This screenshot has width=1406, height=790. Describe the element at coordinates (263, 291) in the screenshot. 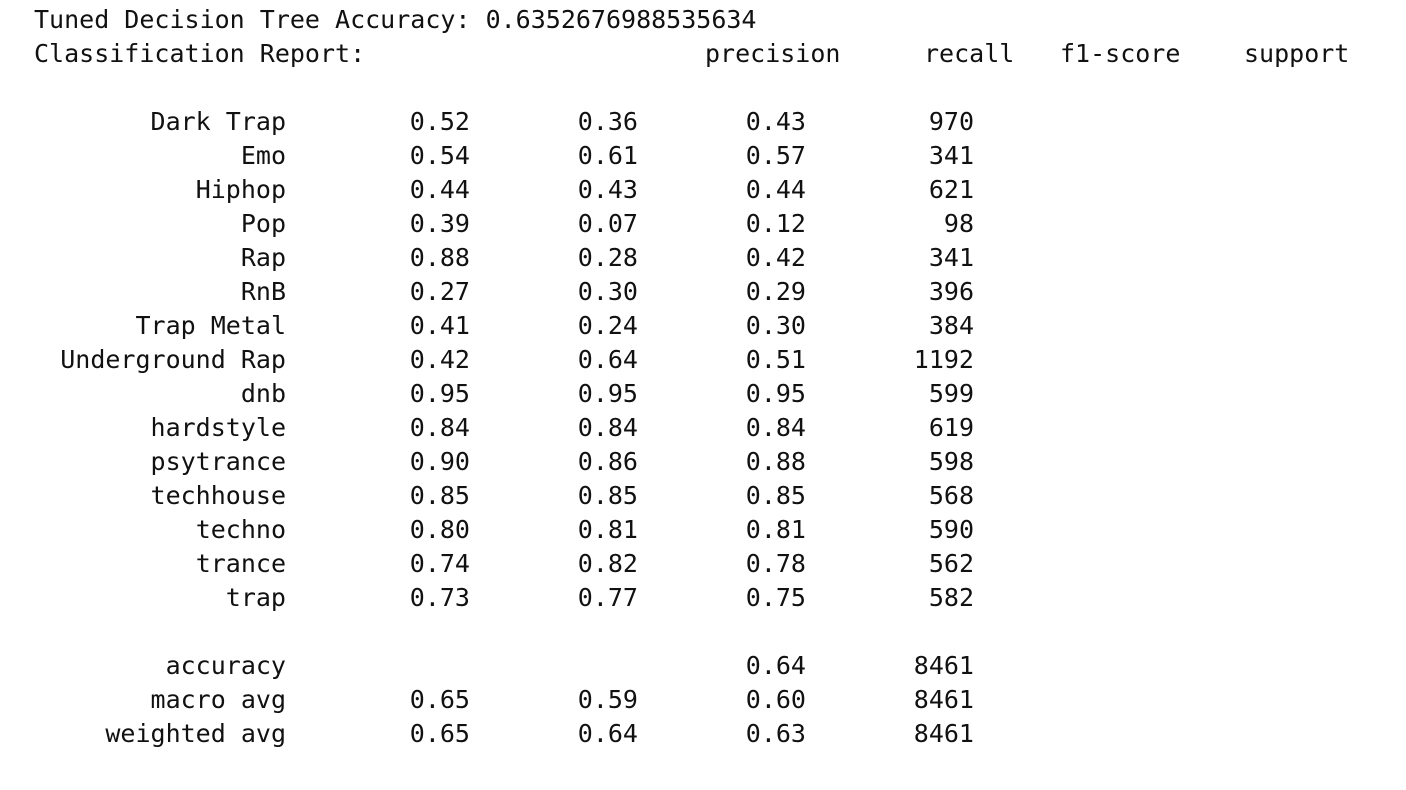

I see `row-label: RnB` at that location.